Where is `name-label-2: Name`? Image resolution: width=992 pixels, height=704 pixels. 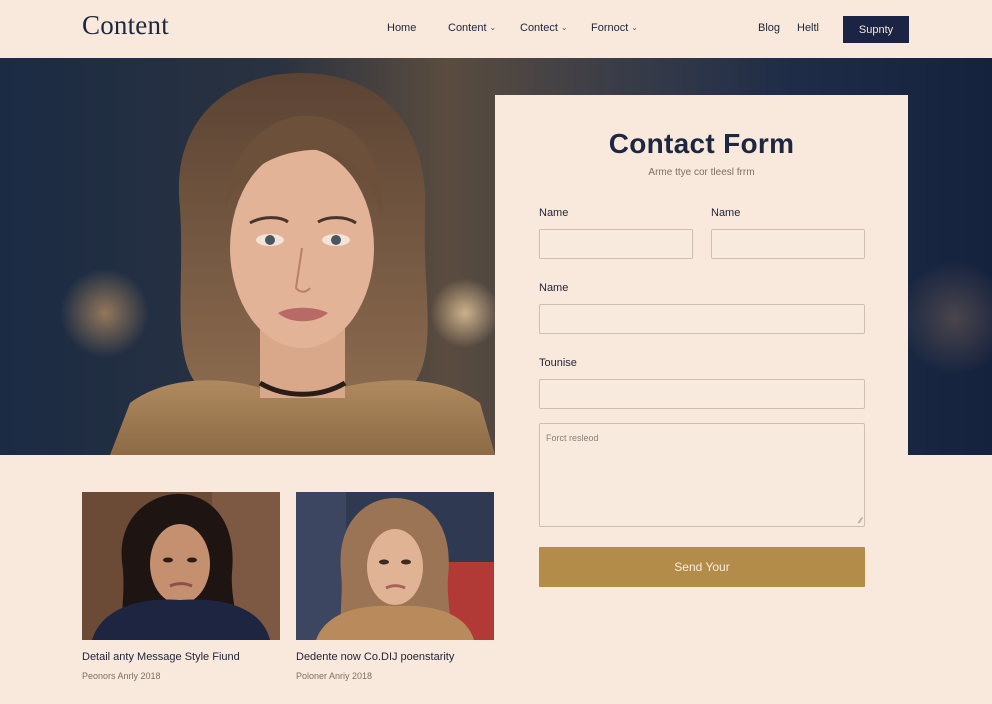
name-label-2: Name is located at coordinates (726, 213).